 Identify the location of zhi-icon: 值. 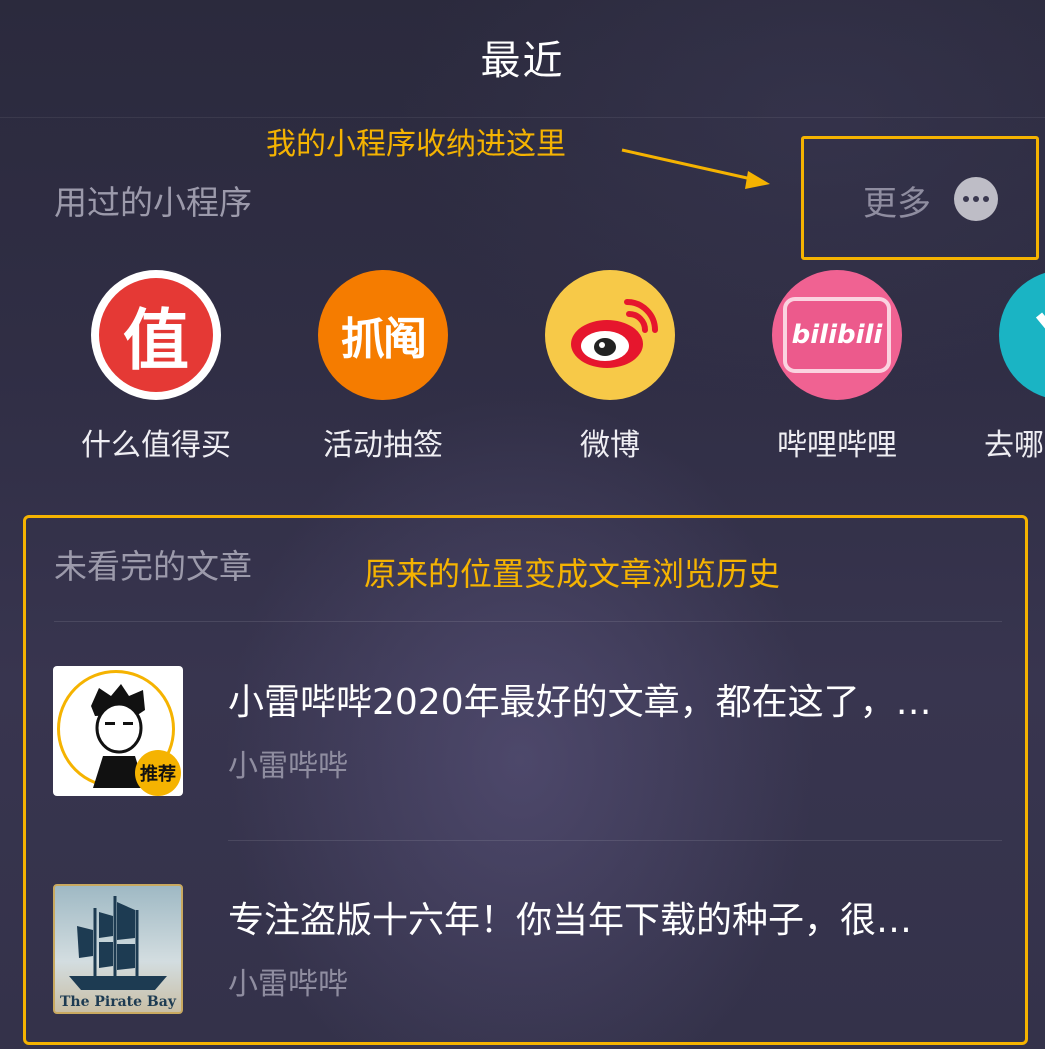
(156, 335).